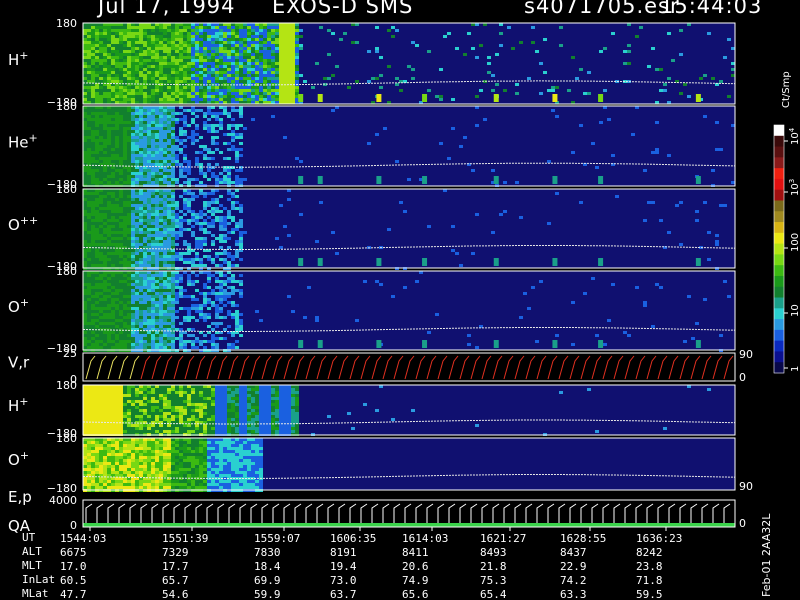 The image size is (800, 600). Describe the element at coordinates (415, 580) in the screenshot. I see `footer-cell: 74.9` at that location.